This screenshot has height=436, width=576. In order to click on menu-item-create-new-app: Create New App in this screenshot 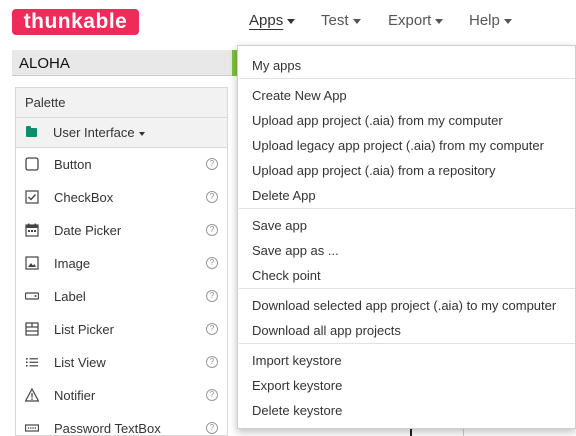, I will do `click(299, 95)`.